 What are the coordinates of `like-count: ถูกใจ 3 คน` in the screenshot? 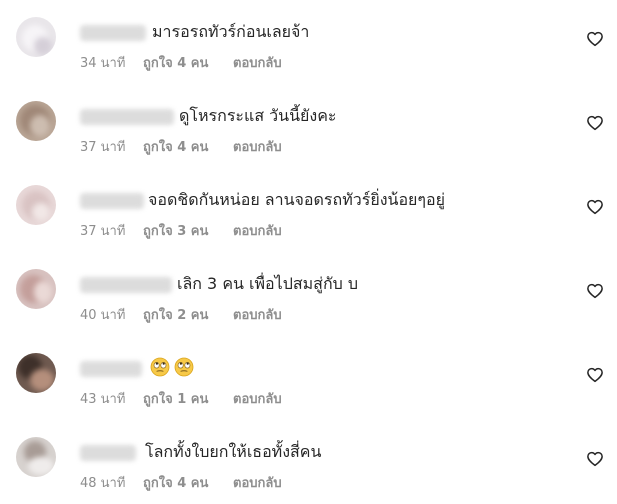 It's located at (175, 232).